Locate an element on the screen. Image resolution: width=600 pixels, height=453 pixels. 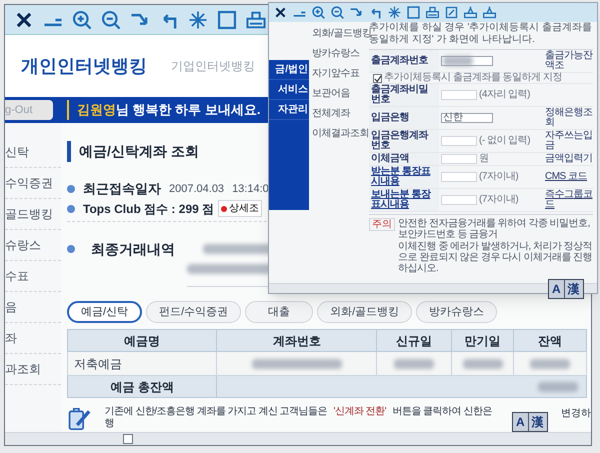
checkbox-label: 추가이체등록시 출금계좌를 동일하게 지정 is located at coordinates (473, 78).